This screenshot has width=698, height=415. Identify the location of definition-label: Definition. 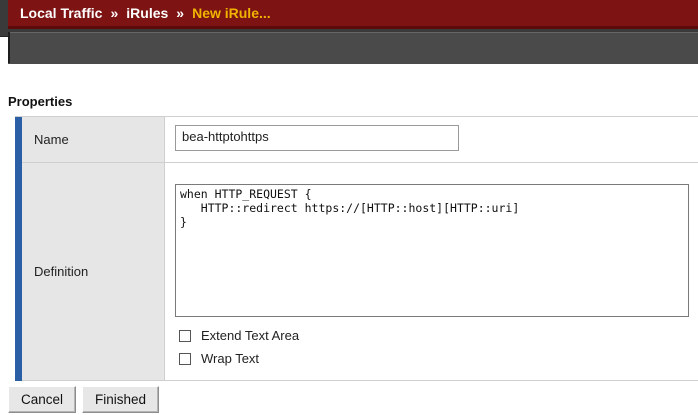
(93, 272).